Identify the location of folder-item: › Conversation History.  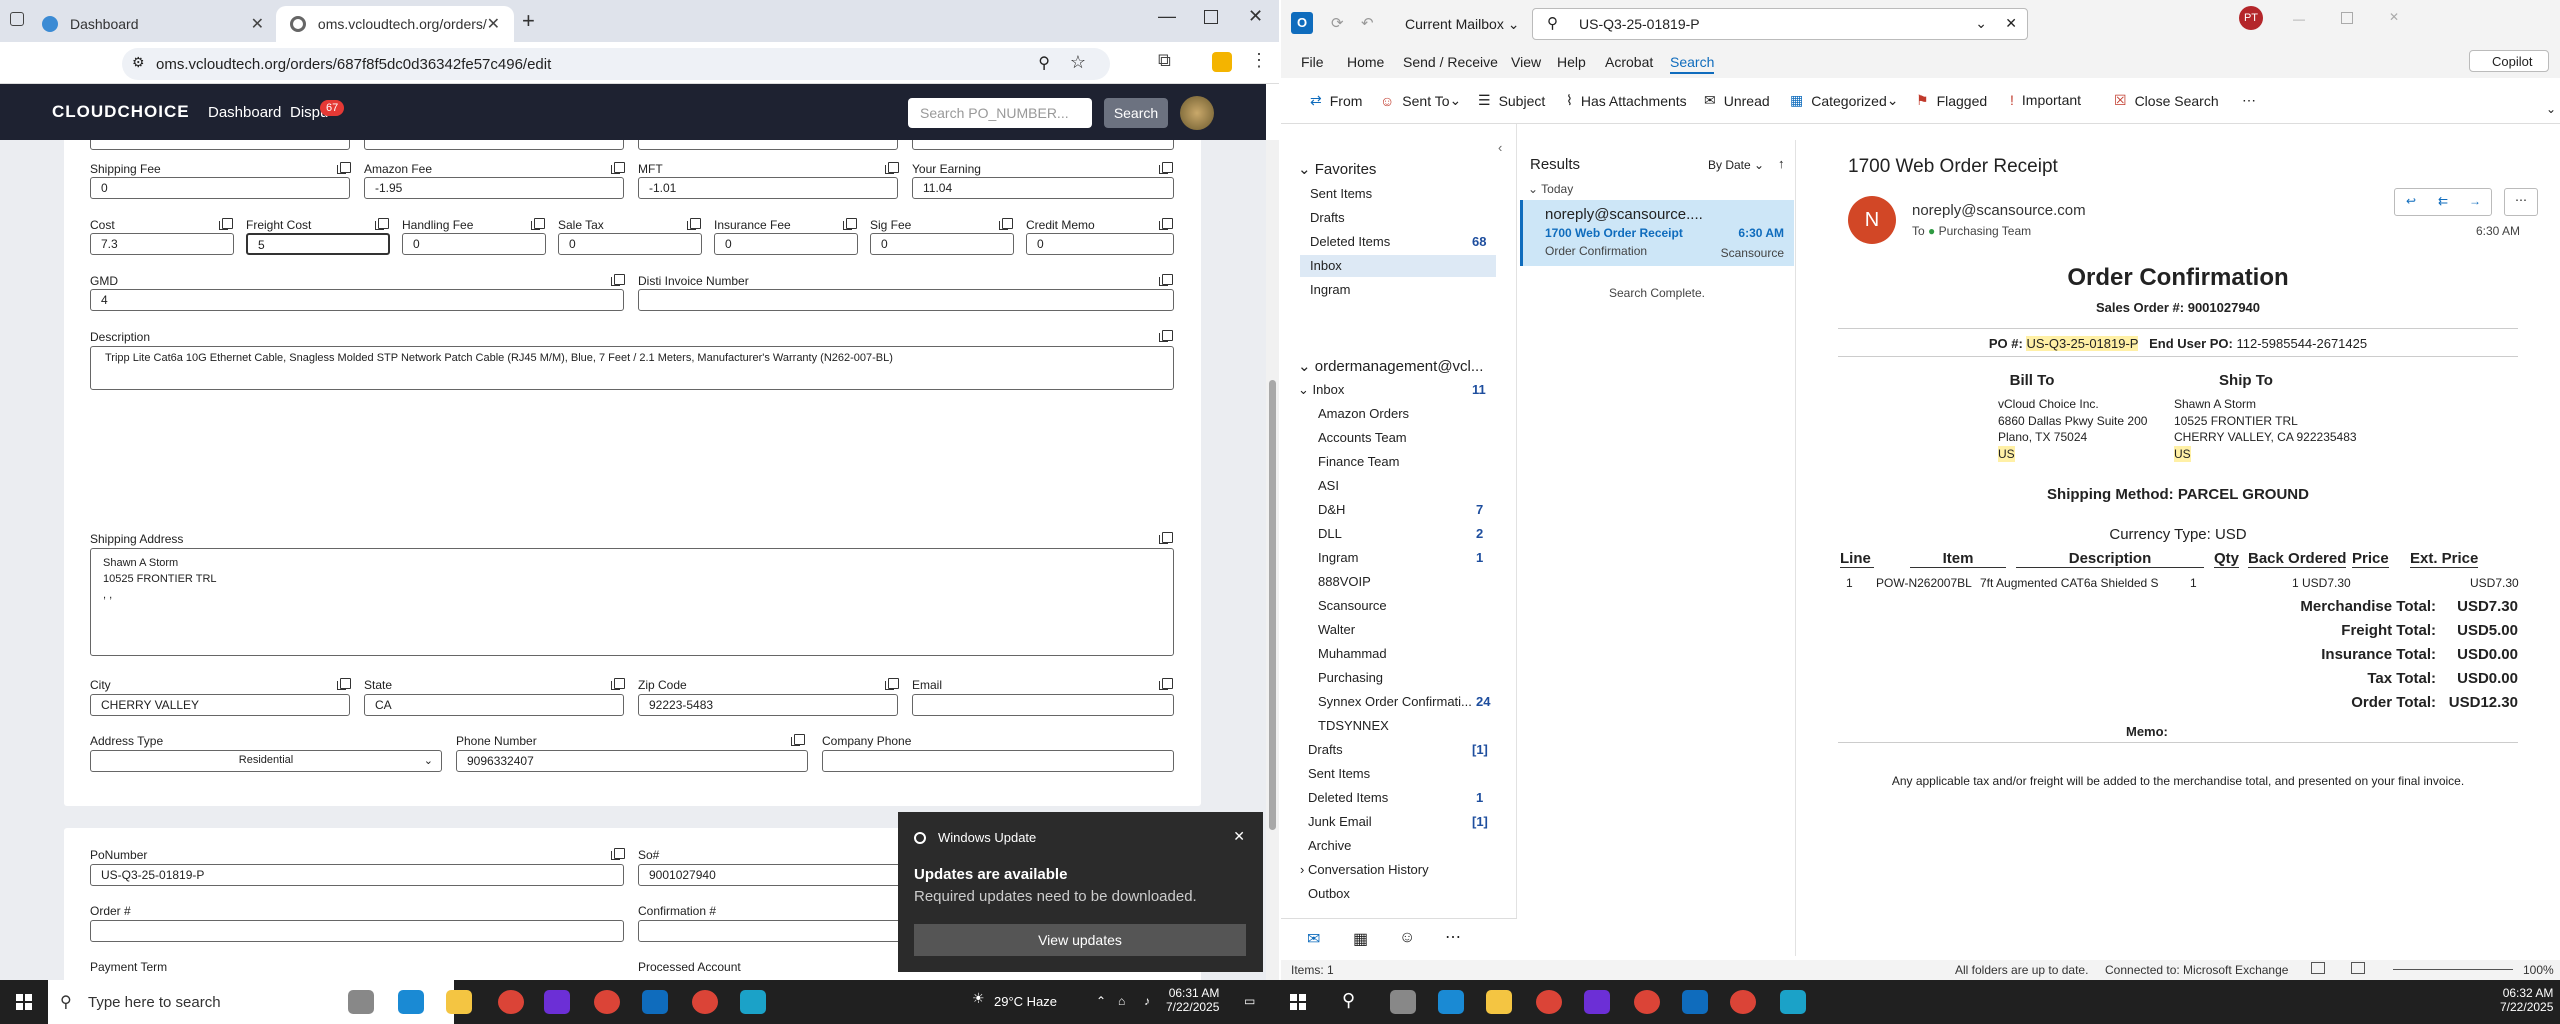
(1364, 869).